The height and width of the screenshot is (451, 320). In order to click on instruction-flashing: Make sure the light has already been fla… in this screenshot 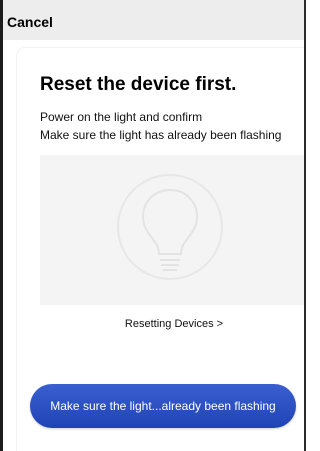, I will do `click(161, 135)`.